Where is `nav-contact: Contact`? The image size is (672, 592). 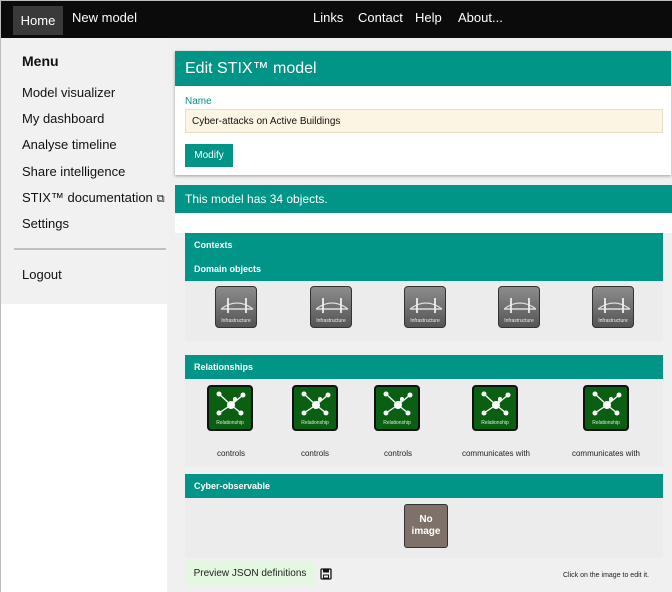
nav-contact: Contact is located at coordinates (380, 17).